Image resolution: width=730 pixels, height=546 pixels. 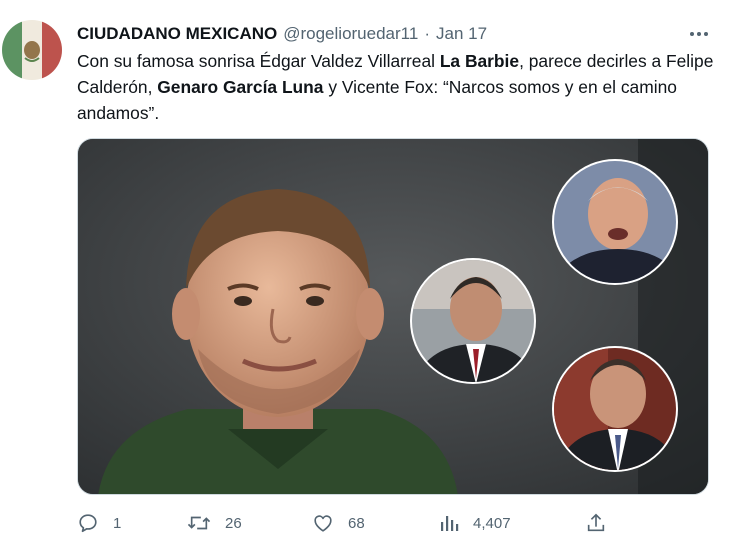 I want to click on reply-count: 1, so click(x=117, y=523).